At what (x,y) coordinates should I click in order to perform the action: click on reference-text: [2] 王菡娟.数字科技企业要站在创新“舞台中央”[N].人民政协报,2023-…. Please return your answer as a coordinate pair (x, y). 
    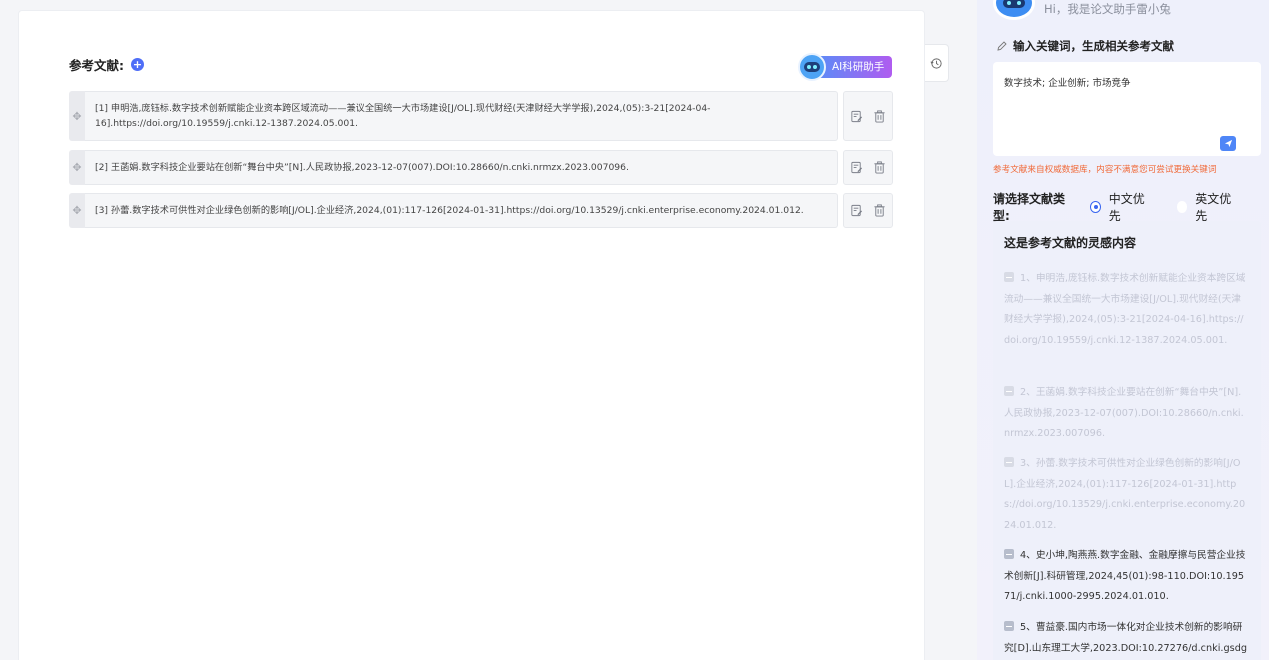
    Looking at the image, I should click on (461, 167).